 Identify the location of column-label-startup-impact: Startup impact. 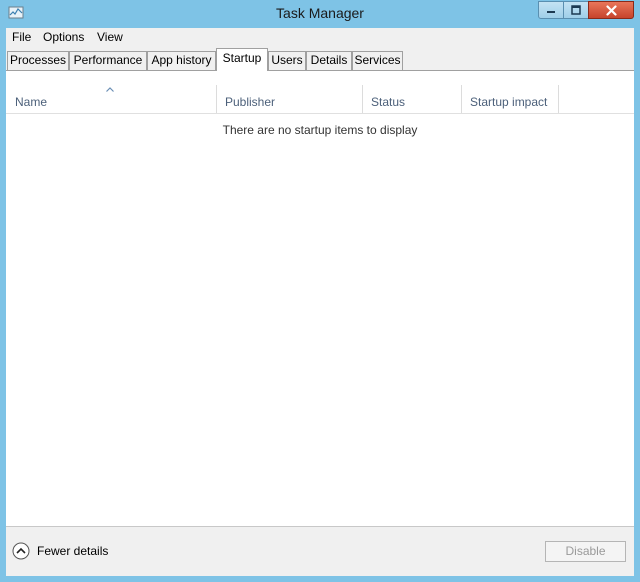
(509, 102).